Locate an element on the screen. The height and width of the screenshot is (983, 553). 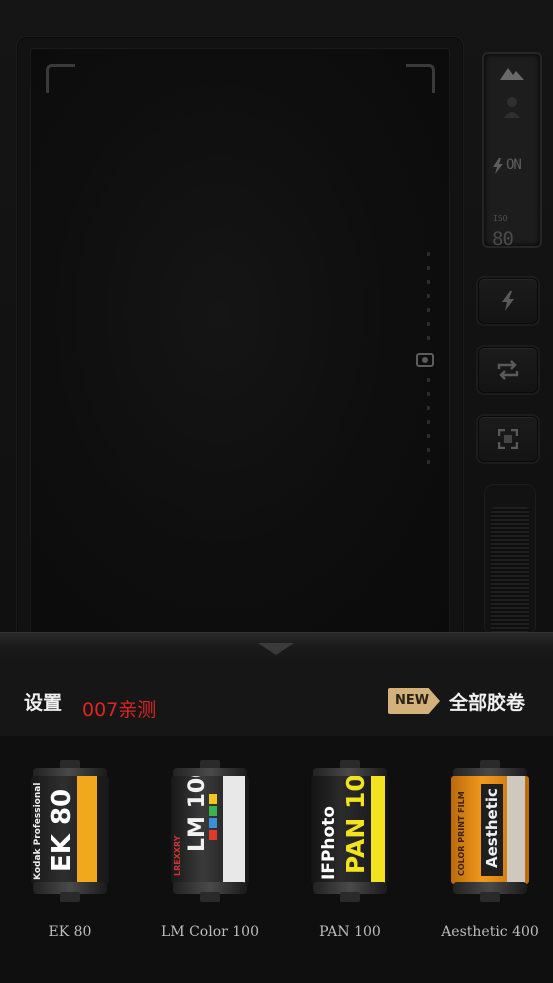
film-code: LM 100 is located at coordinates (197, 814).